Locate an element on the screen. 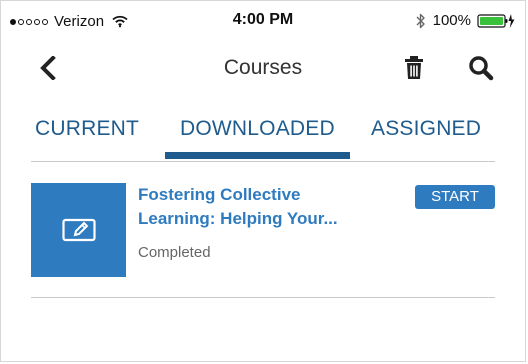 This screenshot has width=528, height=364. status-right: 100% is located at coordinates (466, 20).